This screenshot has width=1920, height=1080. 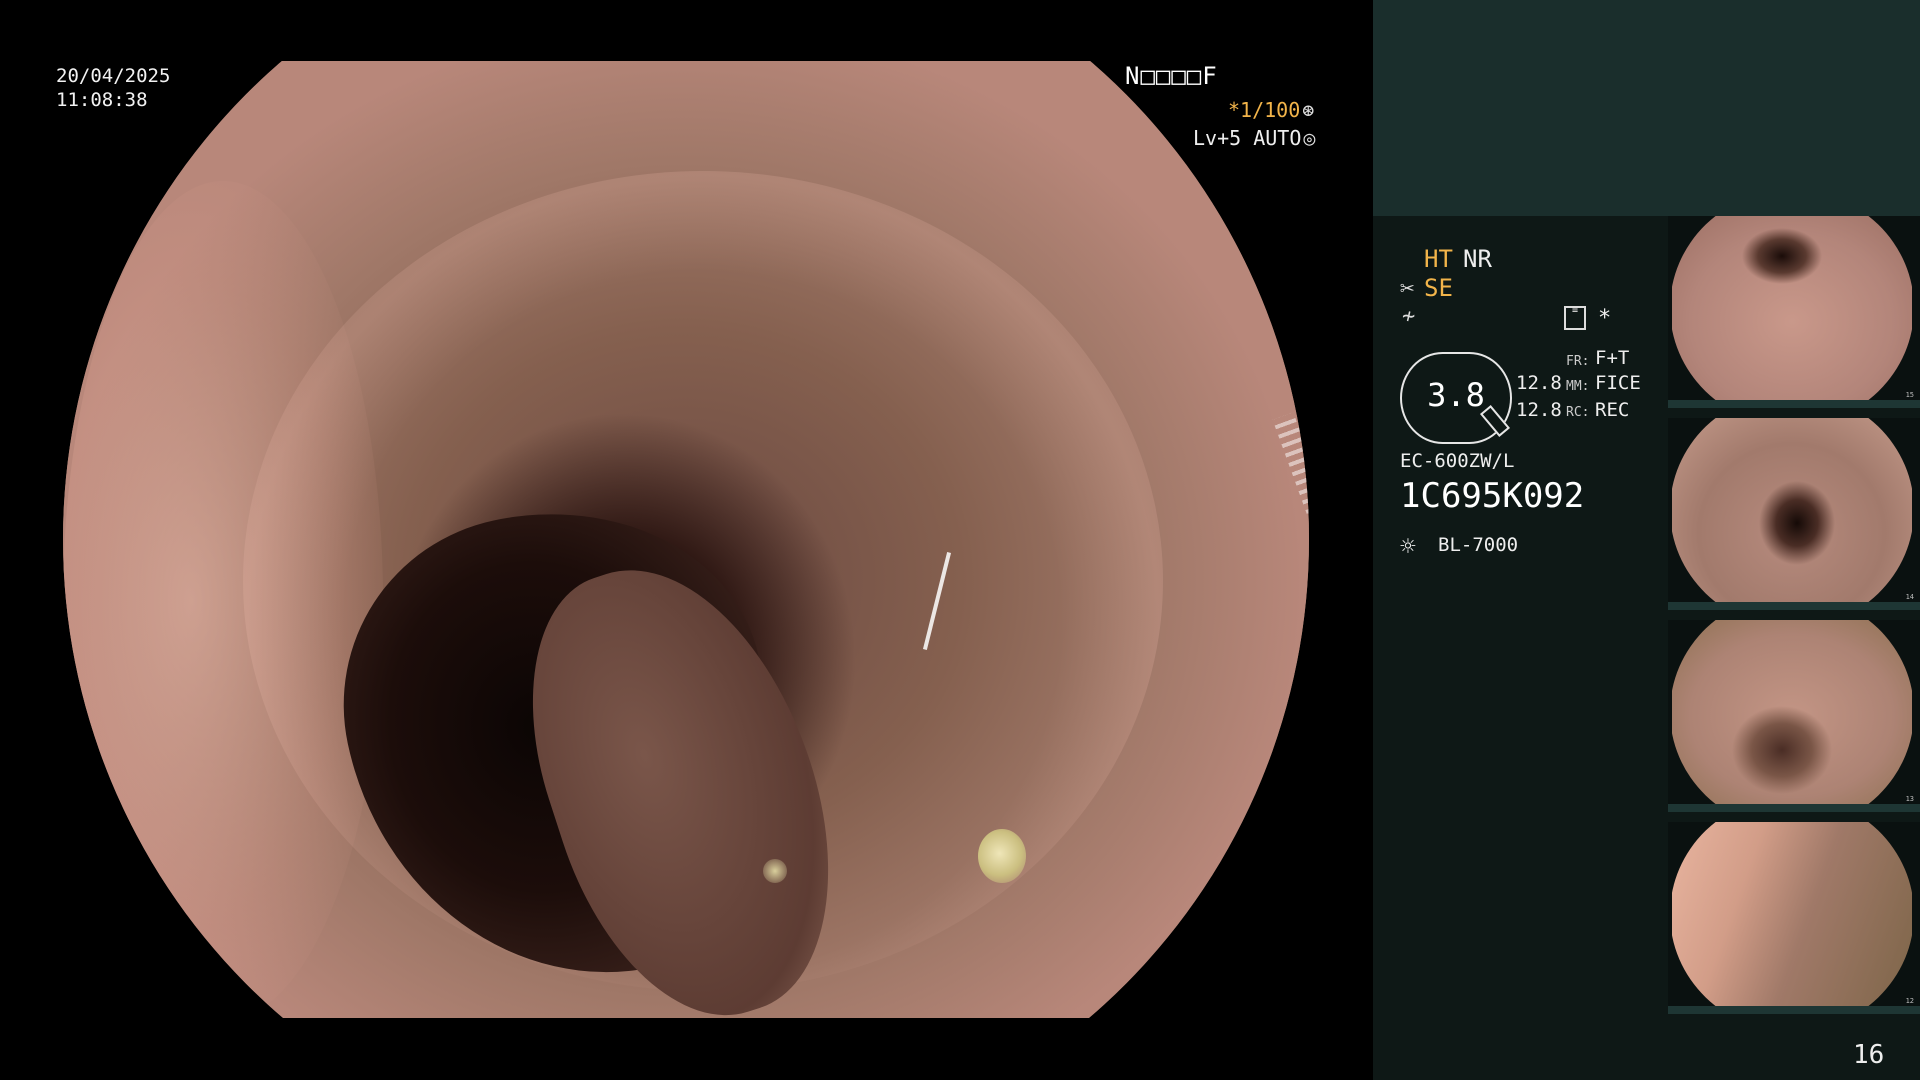 What do you see at coordinates (1171, 76) in the screenshot?
I see `patient-id: N□□□□F` at bounding box center [1171, 76].